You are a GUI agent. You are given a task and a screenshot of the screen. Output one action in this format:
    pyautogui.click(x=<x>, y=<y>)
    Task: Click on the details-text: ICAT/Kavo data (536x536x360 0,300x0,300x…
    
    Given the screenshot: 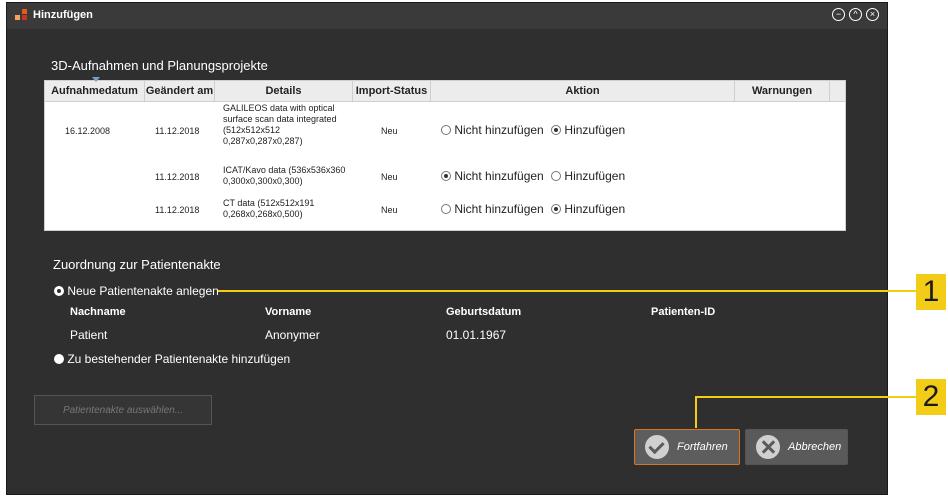 What is the action you would take?
    pyautogui.click(x=284, y=175)
    